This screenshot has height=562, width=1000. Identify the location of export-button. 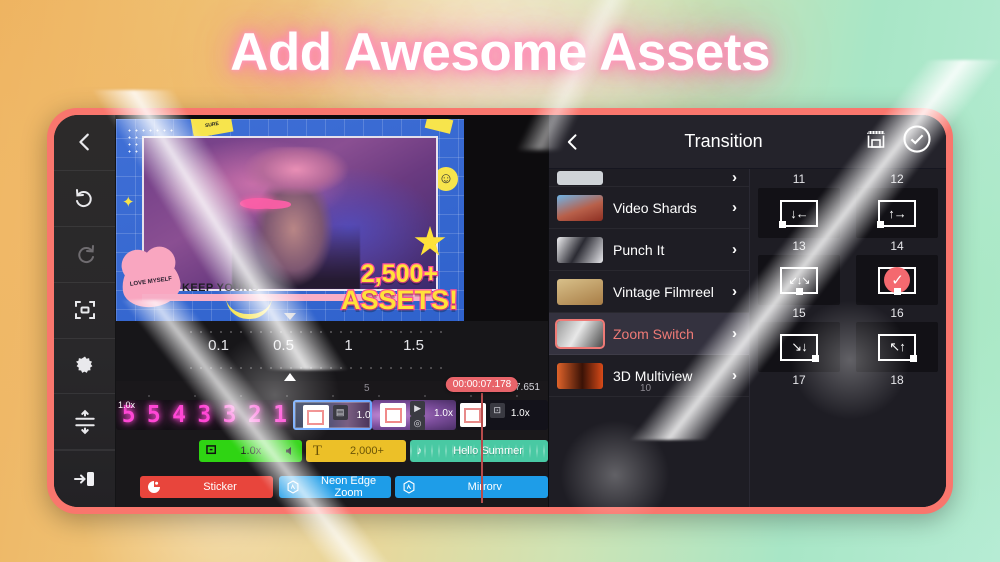
(84, 479).